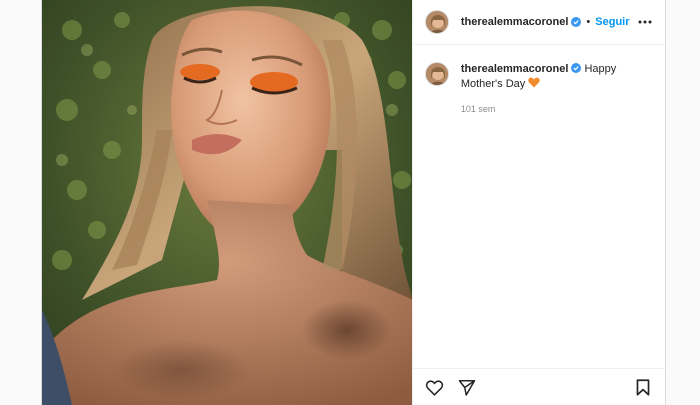 Image resolution: width=700 pixels, height=405 pixels. I want to click on save-button, so click(643, 387).